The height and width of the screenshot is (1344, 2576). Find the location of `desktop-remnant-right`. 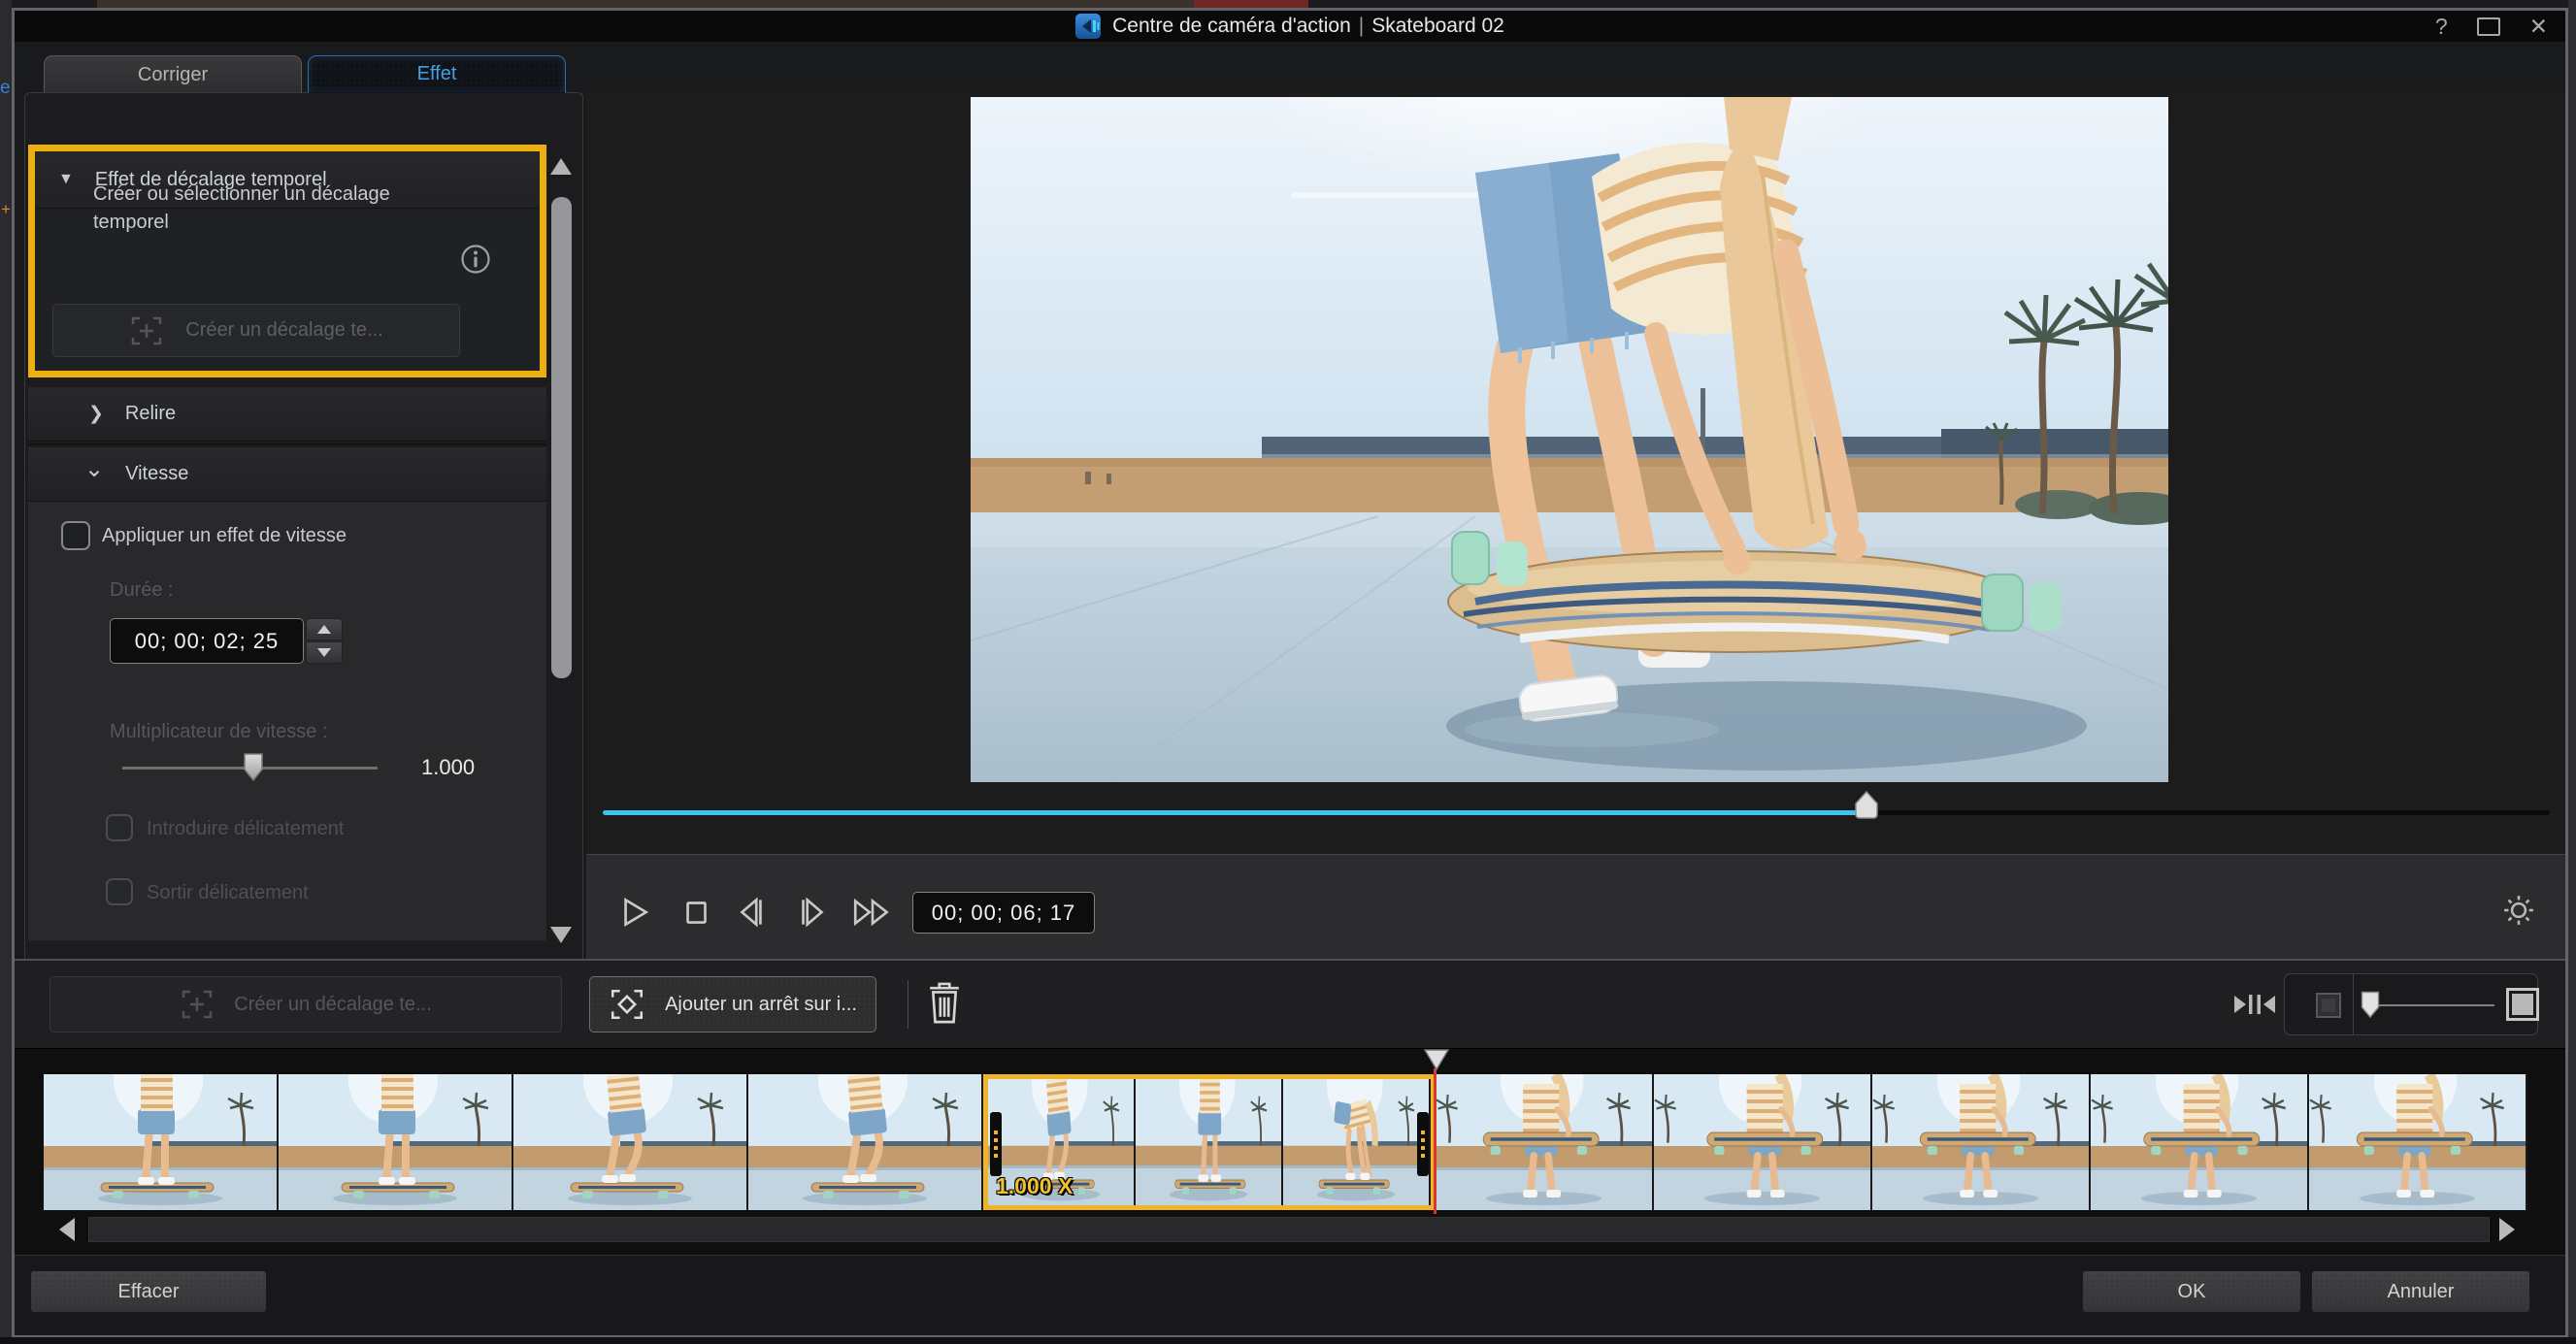

desktop-remnant-right is located at coordinates (2572, 672).